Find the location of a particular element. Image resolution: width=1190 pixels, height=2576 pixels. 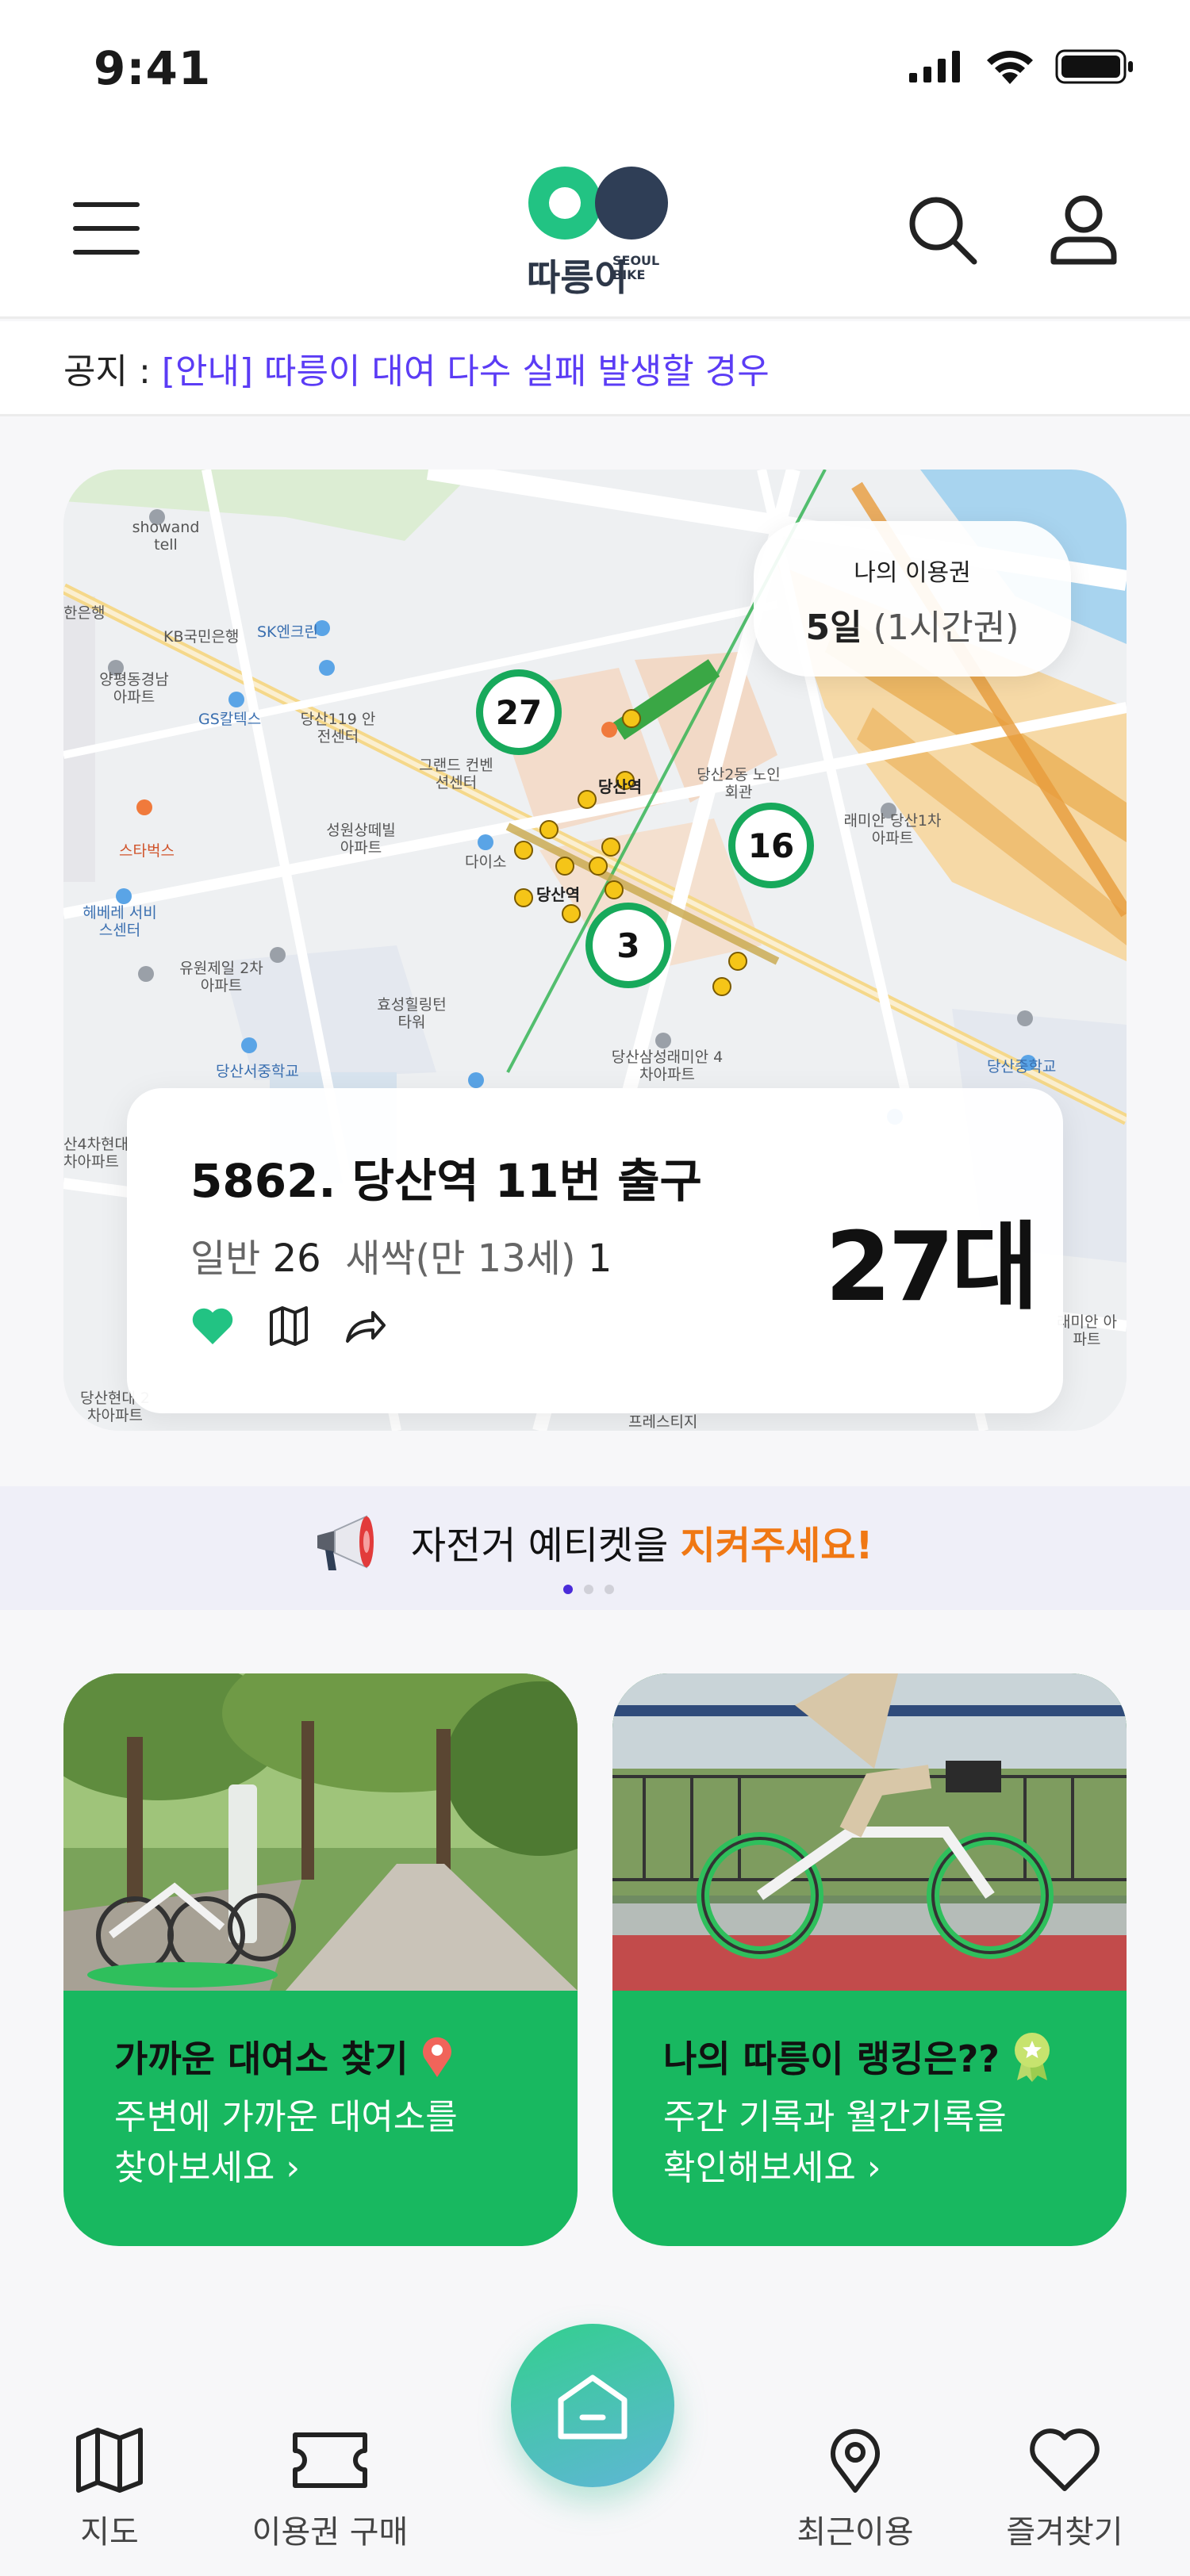

search-button is located at coordinates (943, 230).